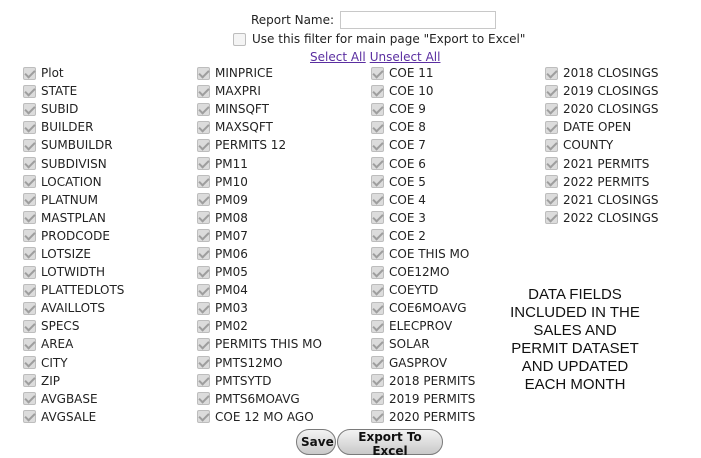 The height and width of the screenshot is (458, 701). What do you see at coordinates (73, 344) in the screenshot?
I see `field-option: AREA` at bounding box center [73, 344].